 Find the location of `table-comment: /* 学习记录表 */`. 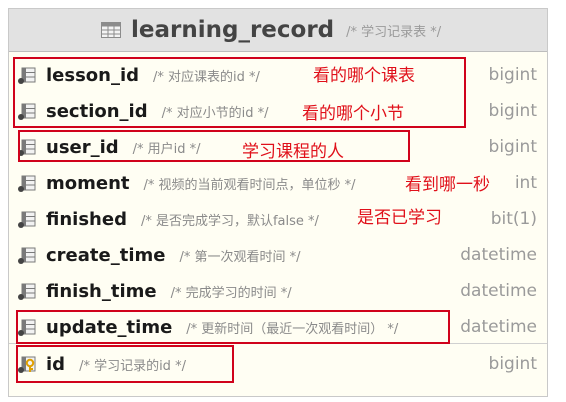

table-comment: /* 学习记录表 */ is located at coordinates (394, 32).